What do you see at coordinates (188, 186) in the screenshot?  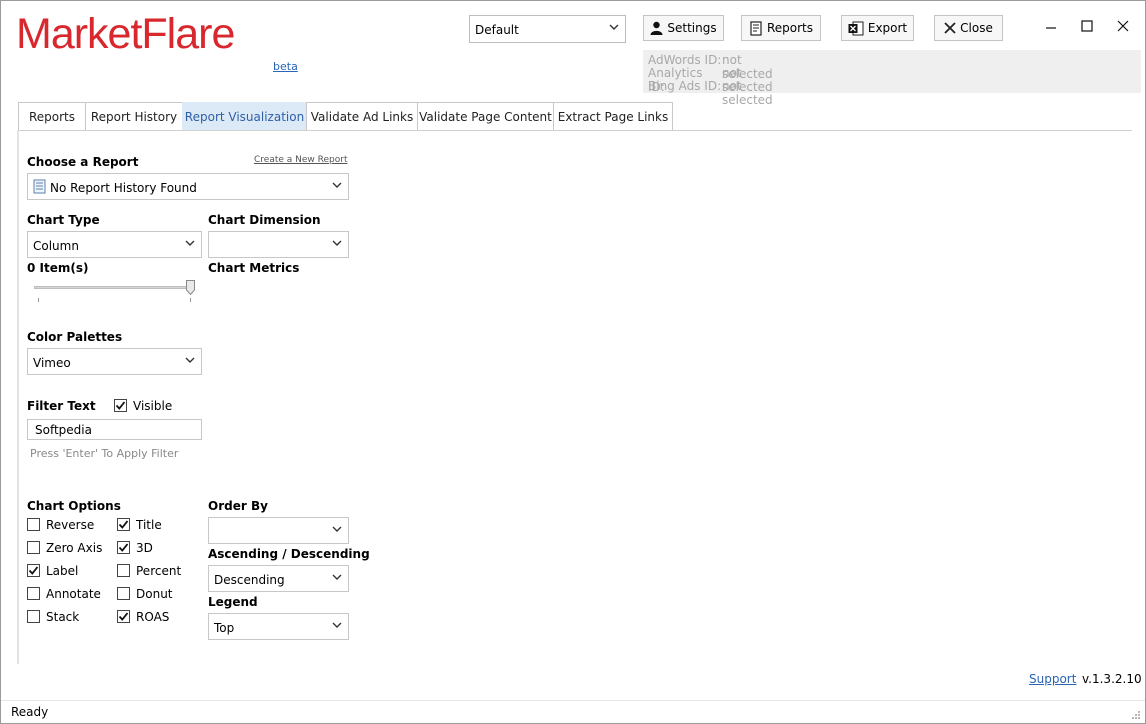 I see `report-select: No Report History Found` at bounding box center [188, 186].